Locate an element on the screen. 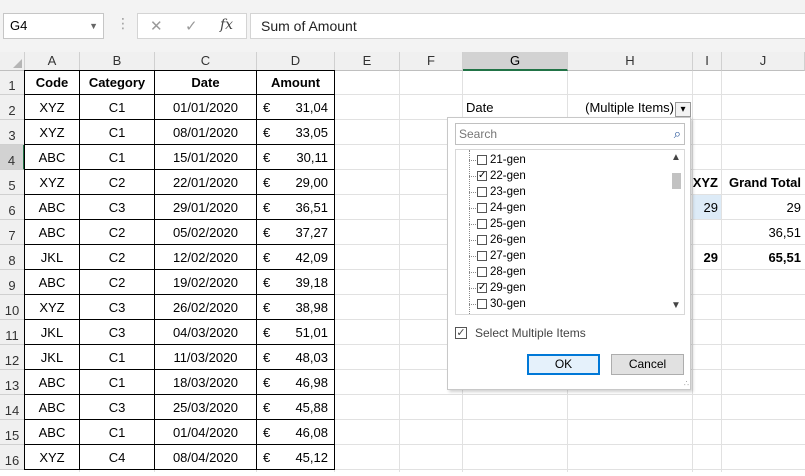 The height and width of the screenshot is (476, 805). resize-grip-icon: ∴ is located at coordinates (686, 383).